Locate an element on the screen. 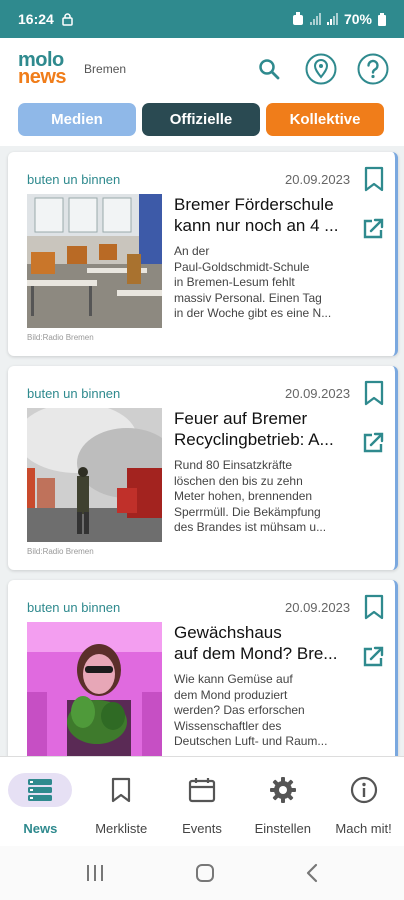 The width and height of the screenshot is (404, 900). logo-bottom: news is located at coordinates (42, 77).